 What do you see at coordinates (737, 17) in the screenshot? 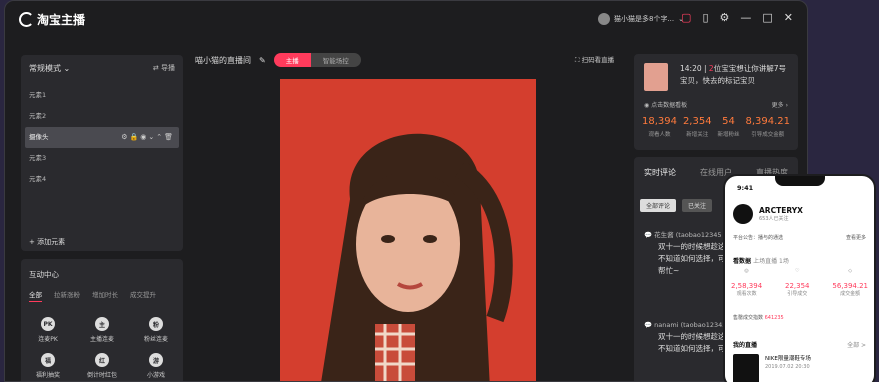
I see `window-controls: ▢ ▯ ⚙ — □ ✕` at bounding box center [737, 17].